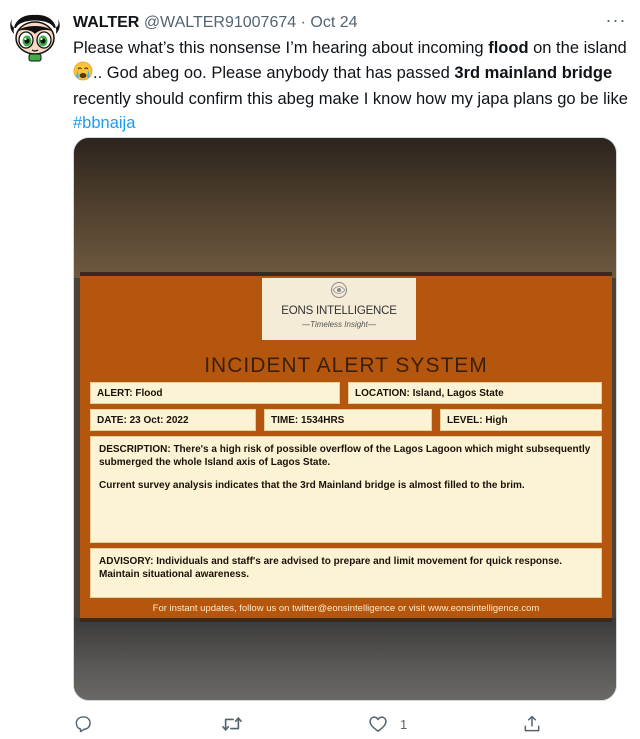  I want to click on hashtag-link: #bbnaija, so click(104, 123).